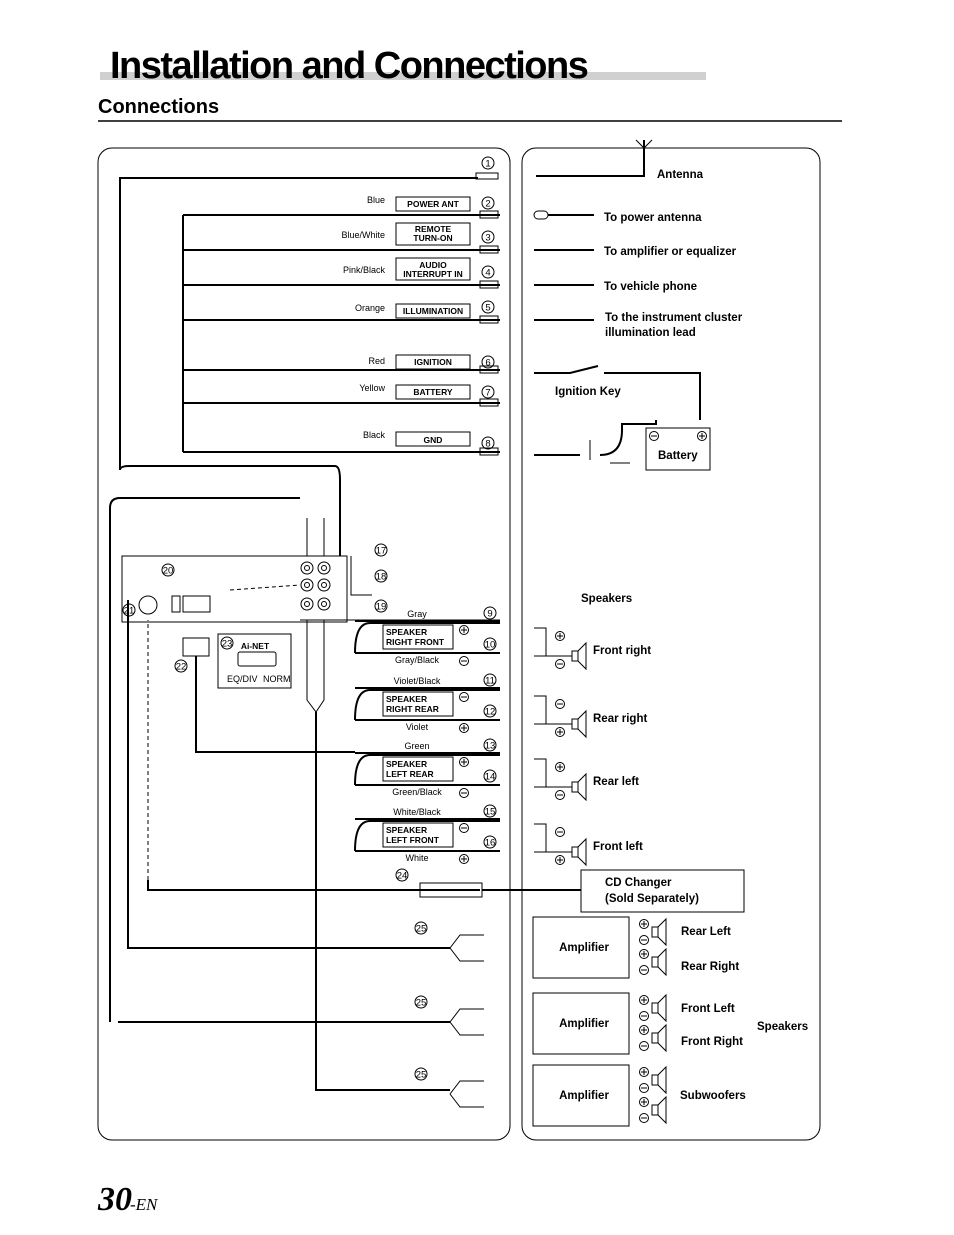 This screenshot has height=1235, width=954. Describe the element at coordinates (590, 158) in the screenshot. I see `antenna-cable` at that location.